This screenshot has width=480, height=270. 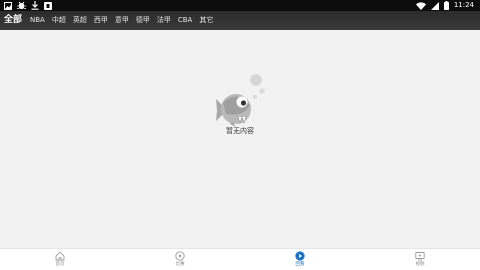 What do you see at coordinates (122, 20) in the screenshot?
I see `tab-serie-a: 意甲` at bounding box center [122, 20].